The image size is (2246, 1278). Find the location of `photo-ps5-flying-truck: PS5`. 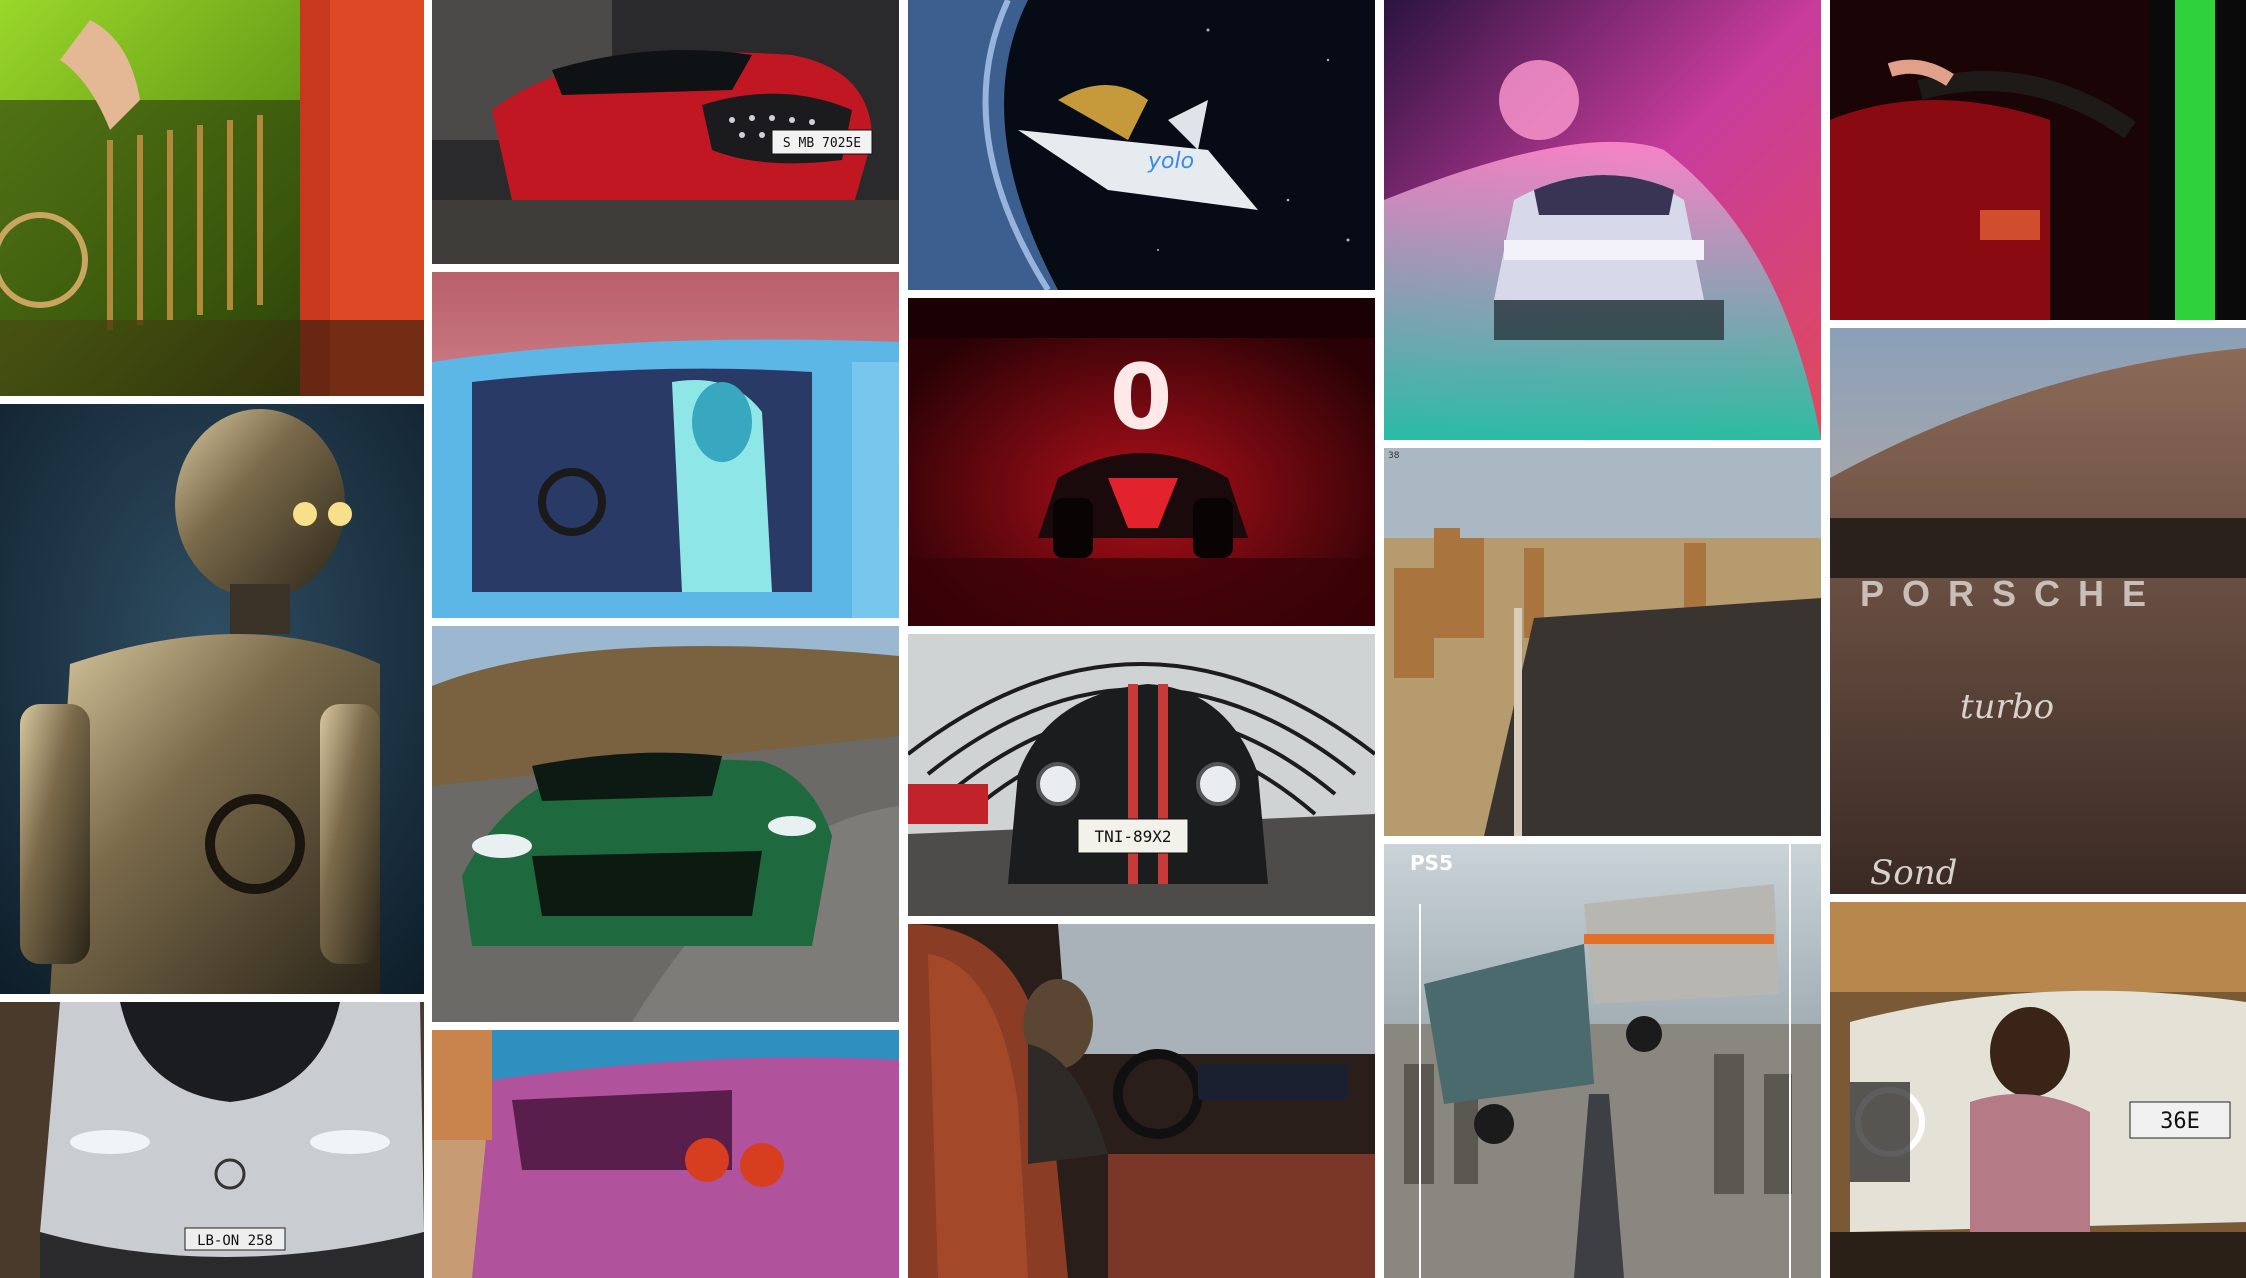

photo-ps5-flying-truck: PS5 is located at coordinates (1602, 1061).